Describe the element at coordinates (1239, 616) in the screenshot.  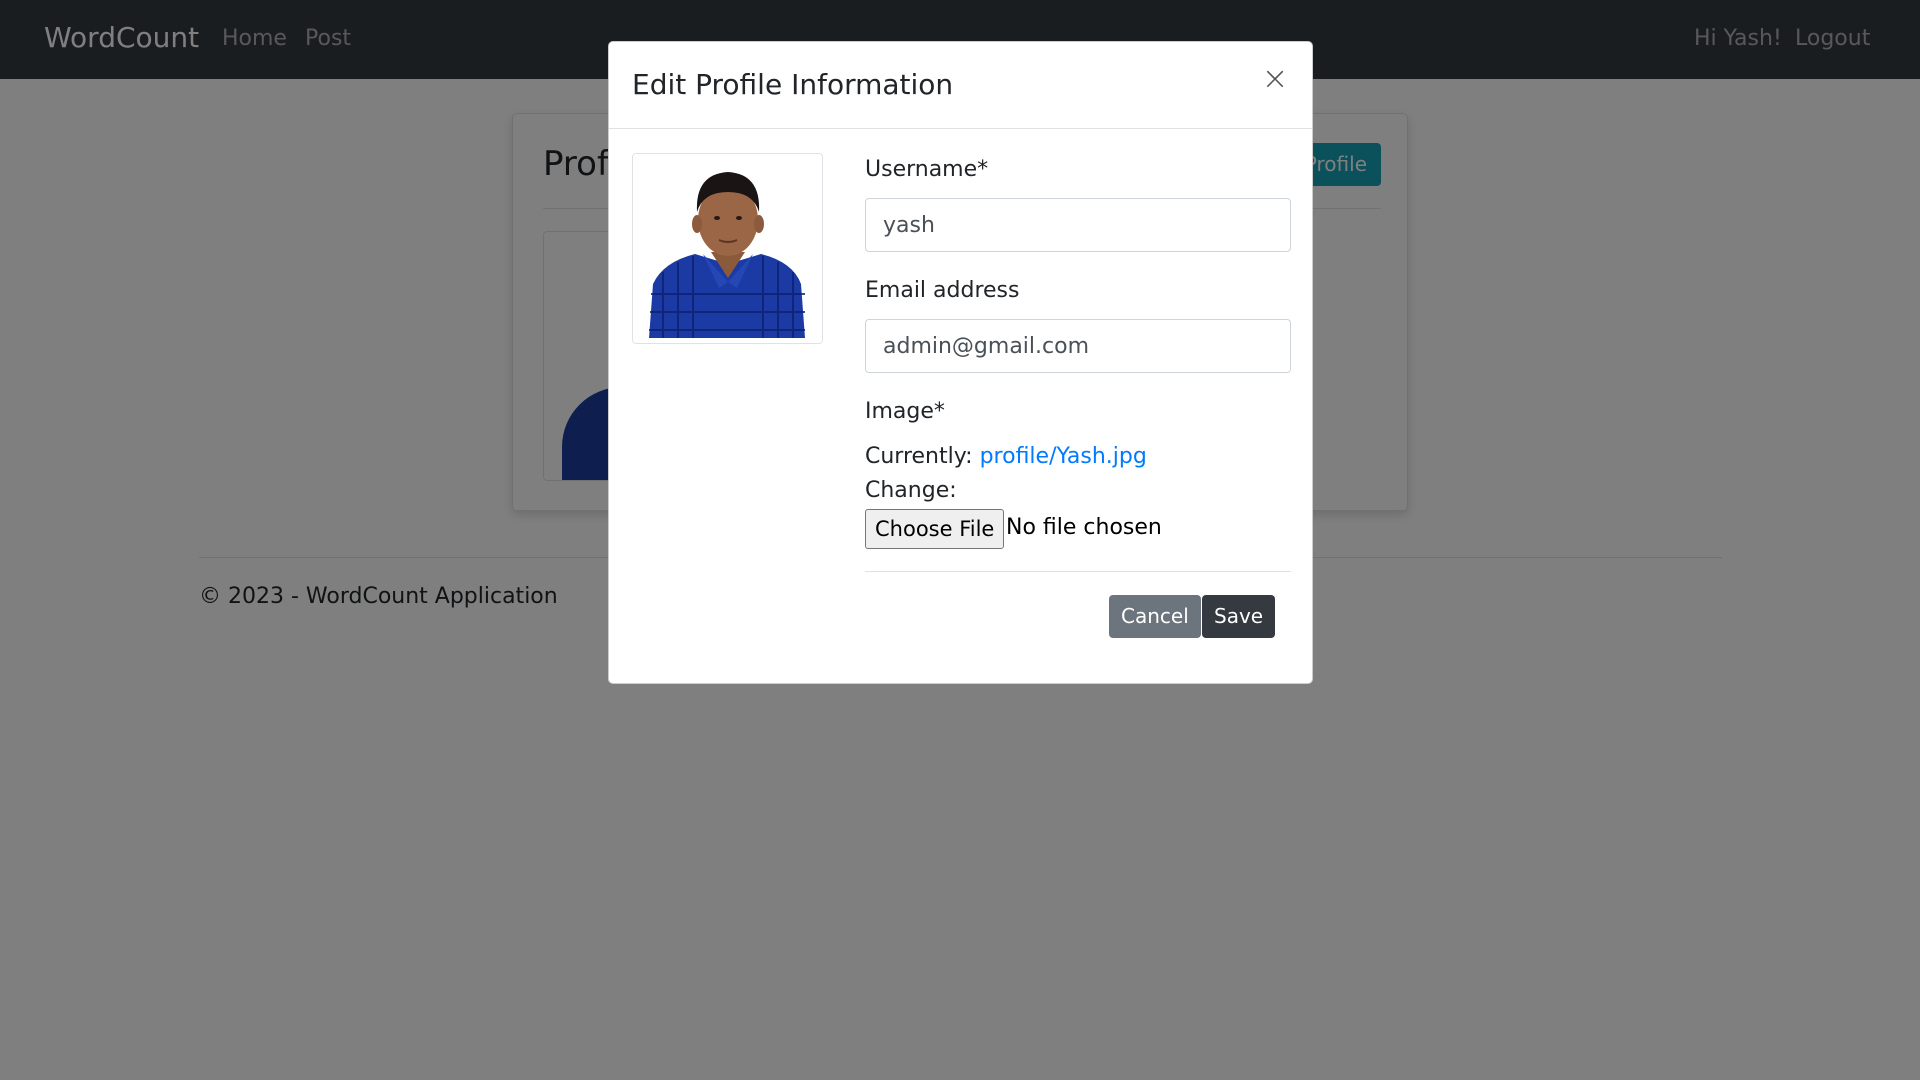
I see `save-button: Save` at that location.